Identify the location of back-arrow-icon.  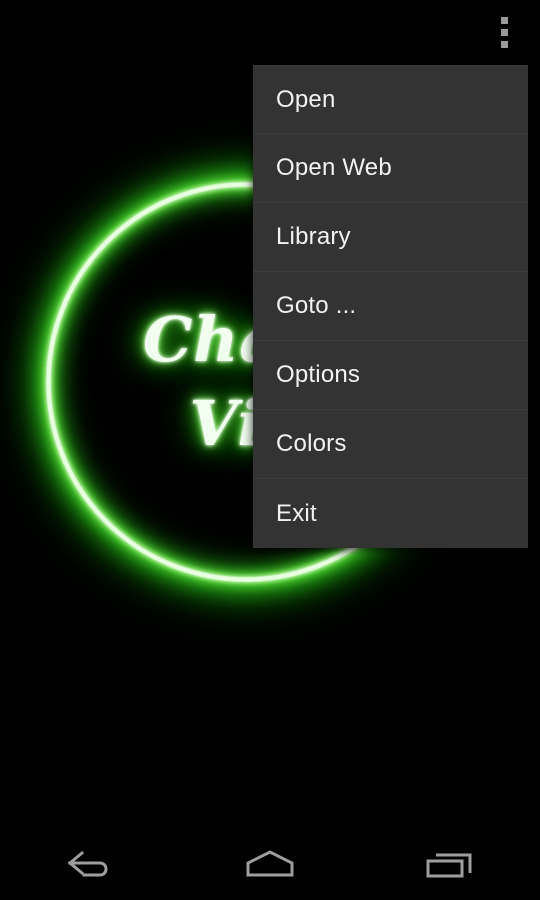
(90, 865).